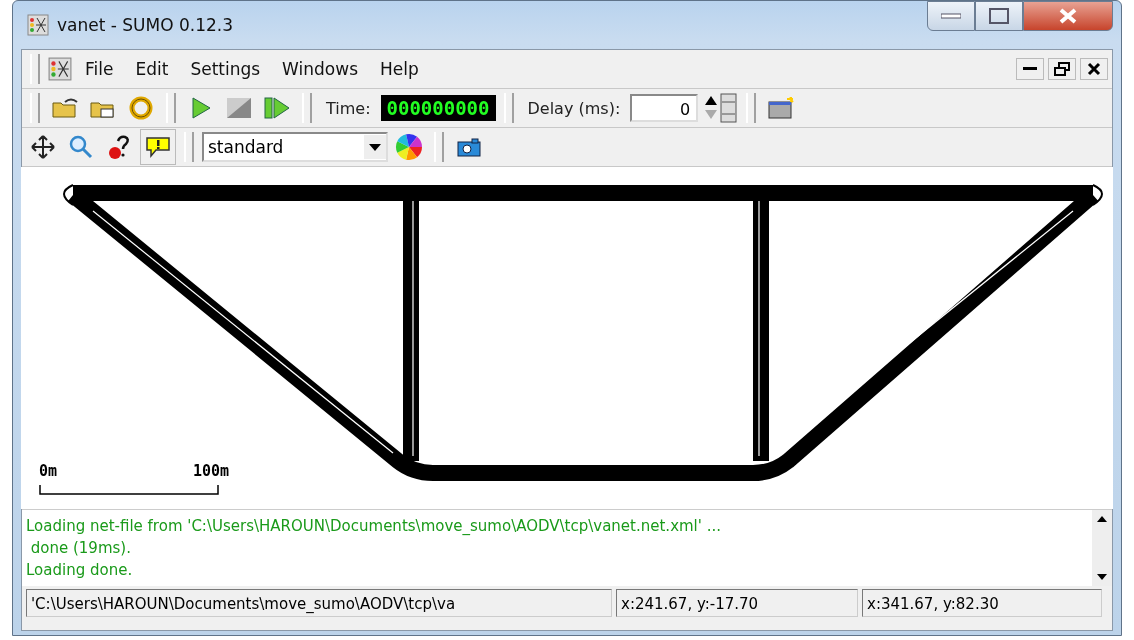 This screenshot has width=1134, height=640. Describe the element at coordinates (319, 603) in the screenshot. I see `status-field: 'C:\Users\HAROUN\Documents\move_sumo\AODV\tcp\va` at that location.